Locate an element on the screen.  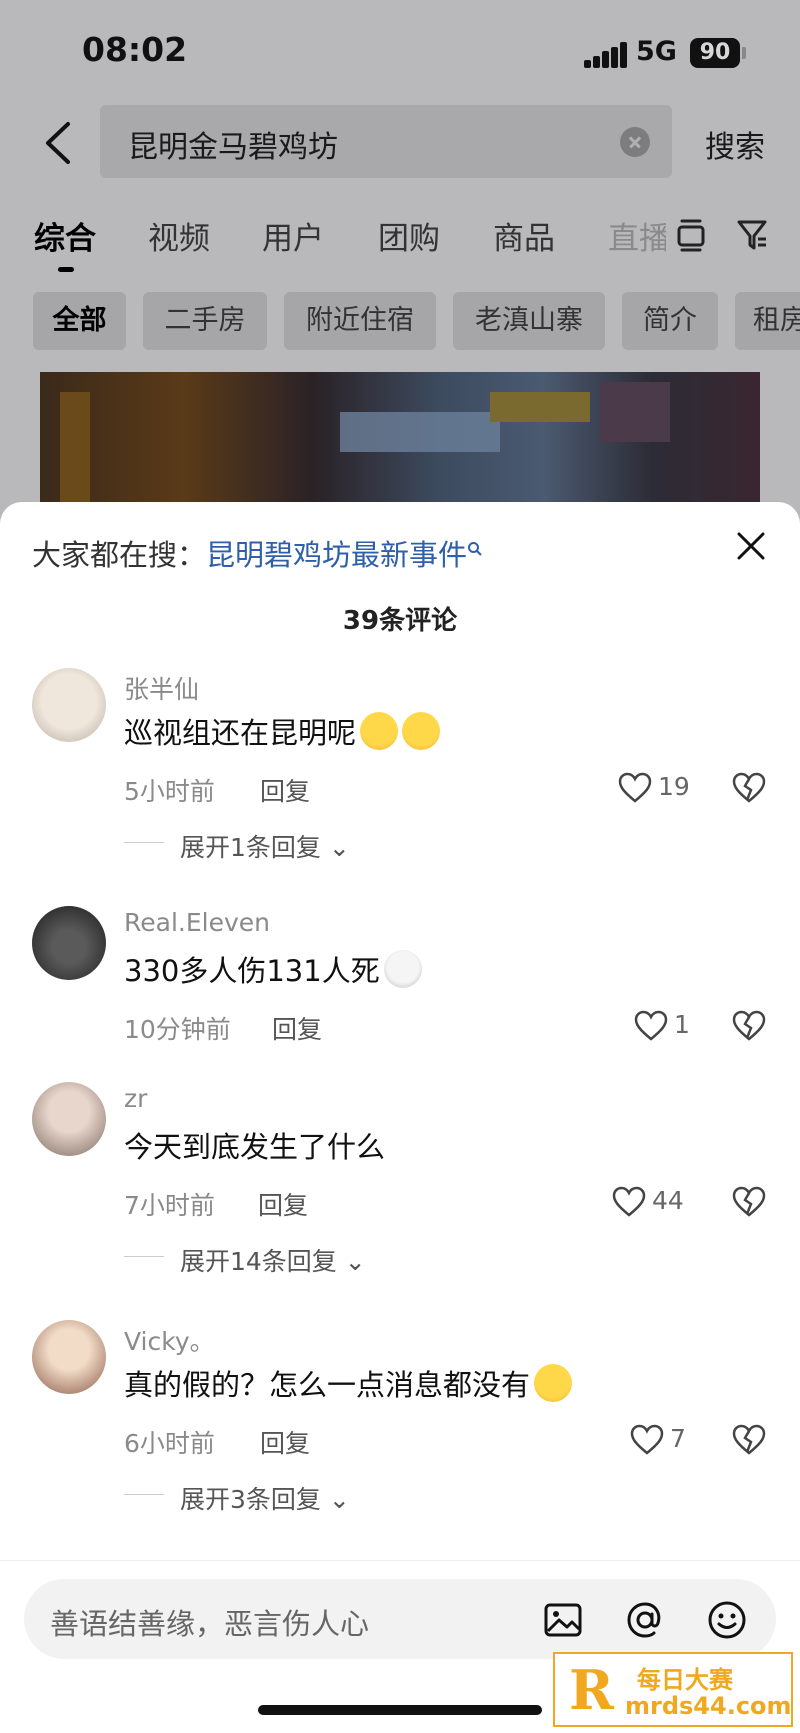
tab-video: 视频 is located at coordinates (179, 235).